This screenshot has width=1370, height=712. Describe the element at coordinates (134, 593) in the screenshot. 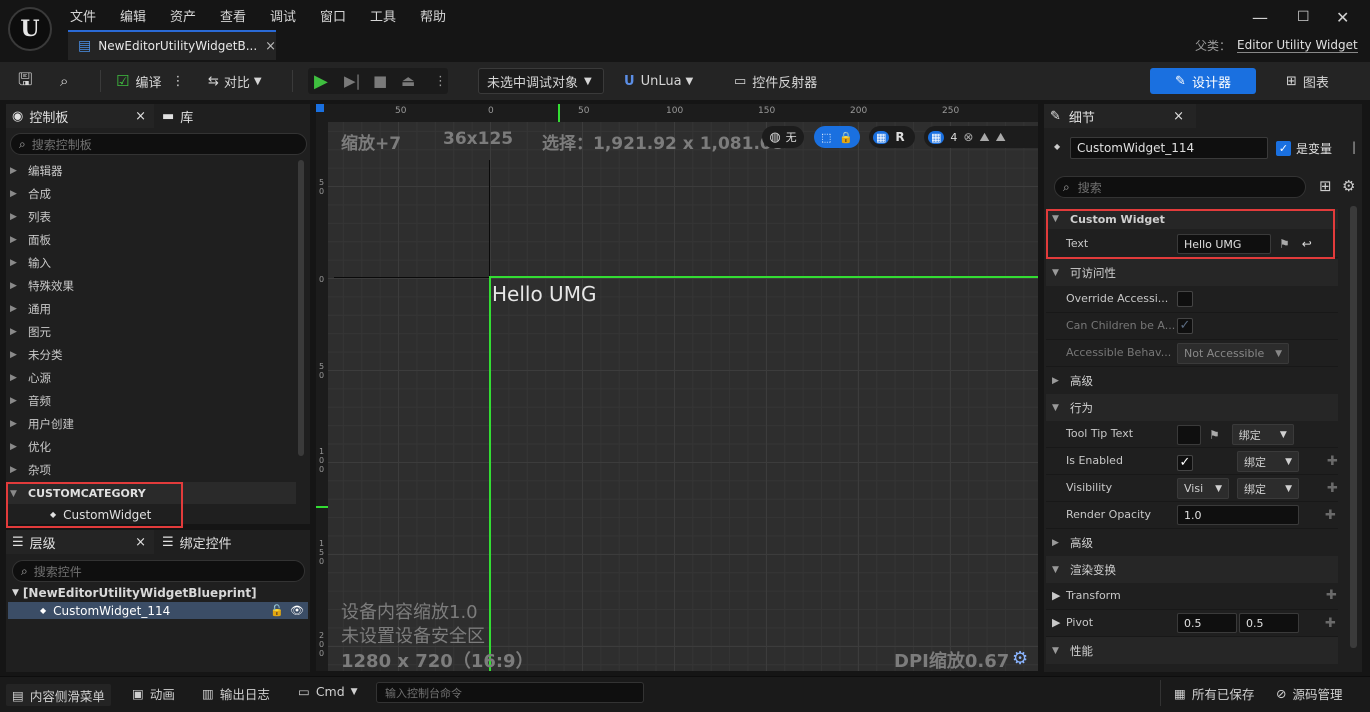

I see `hierarchy-root: ▼ [NewEditorUtilityWidgetBlueprint]` at that location.